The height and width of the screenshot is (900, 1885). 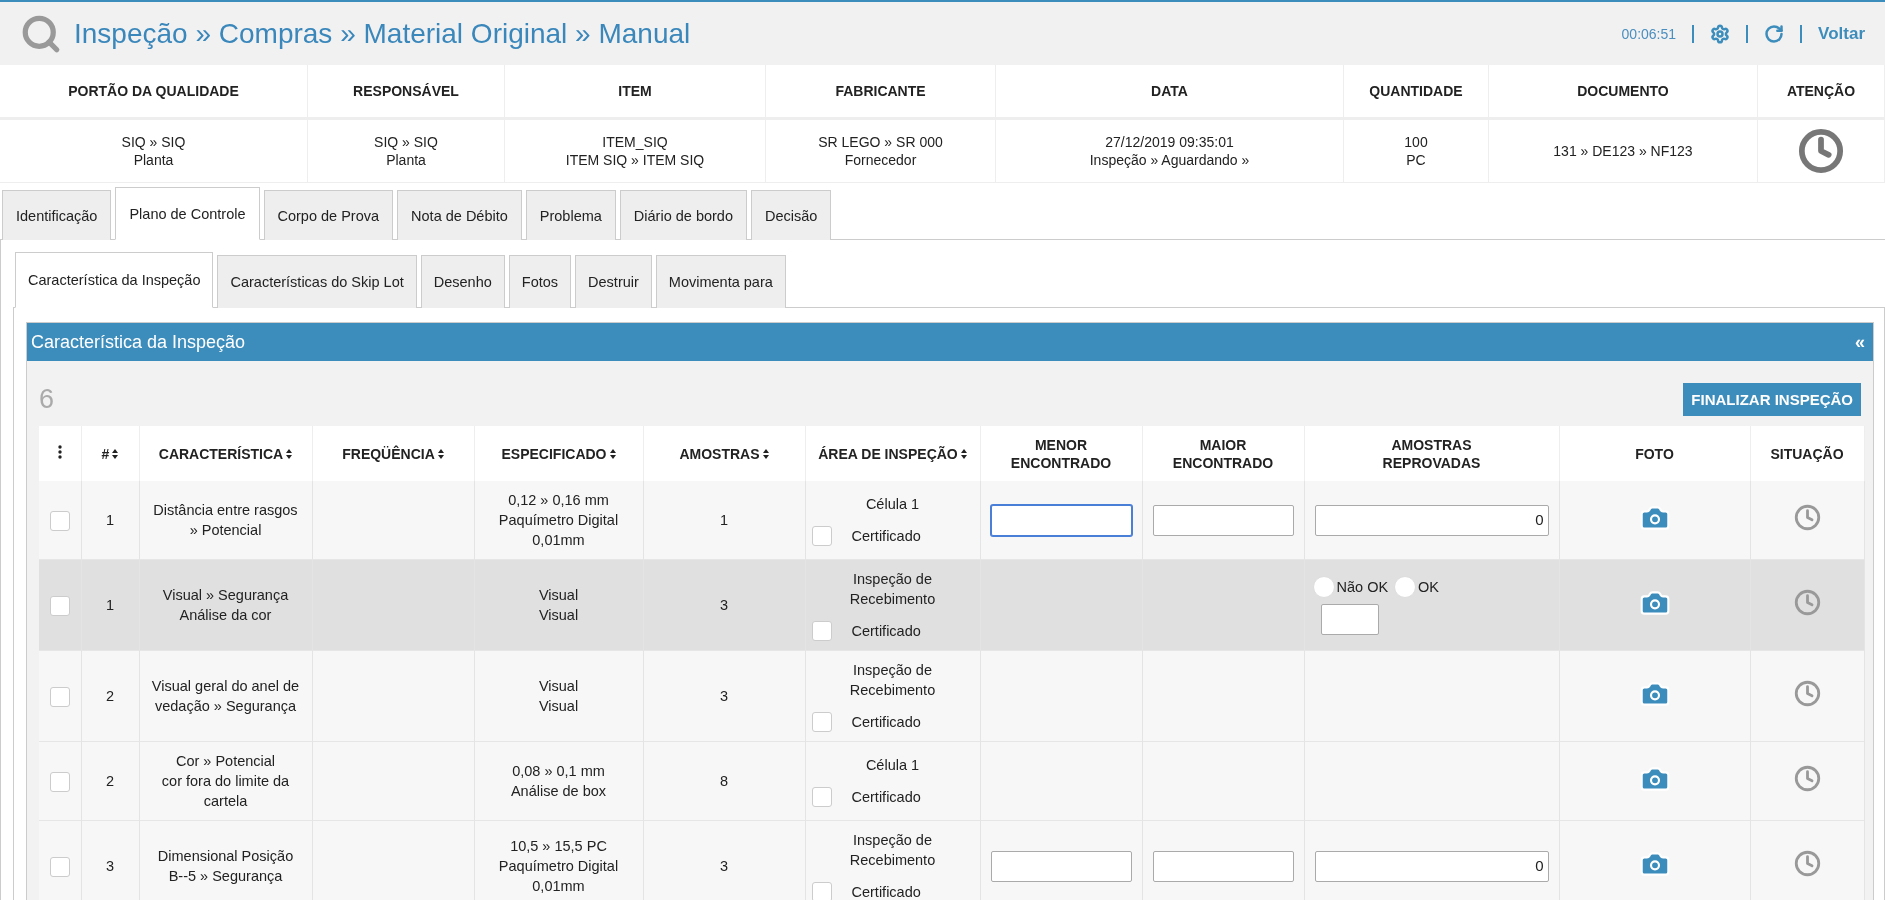 What do you see at coordinates (138, 342) in the screenshot?
I see `panel-title: Característica da Inspeção` at bounding box center [138, 342].